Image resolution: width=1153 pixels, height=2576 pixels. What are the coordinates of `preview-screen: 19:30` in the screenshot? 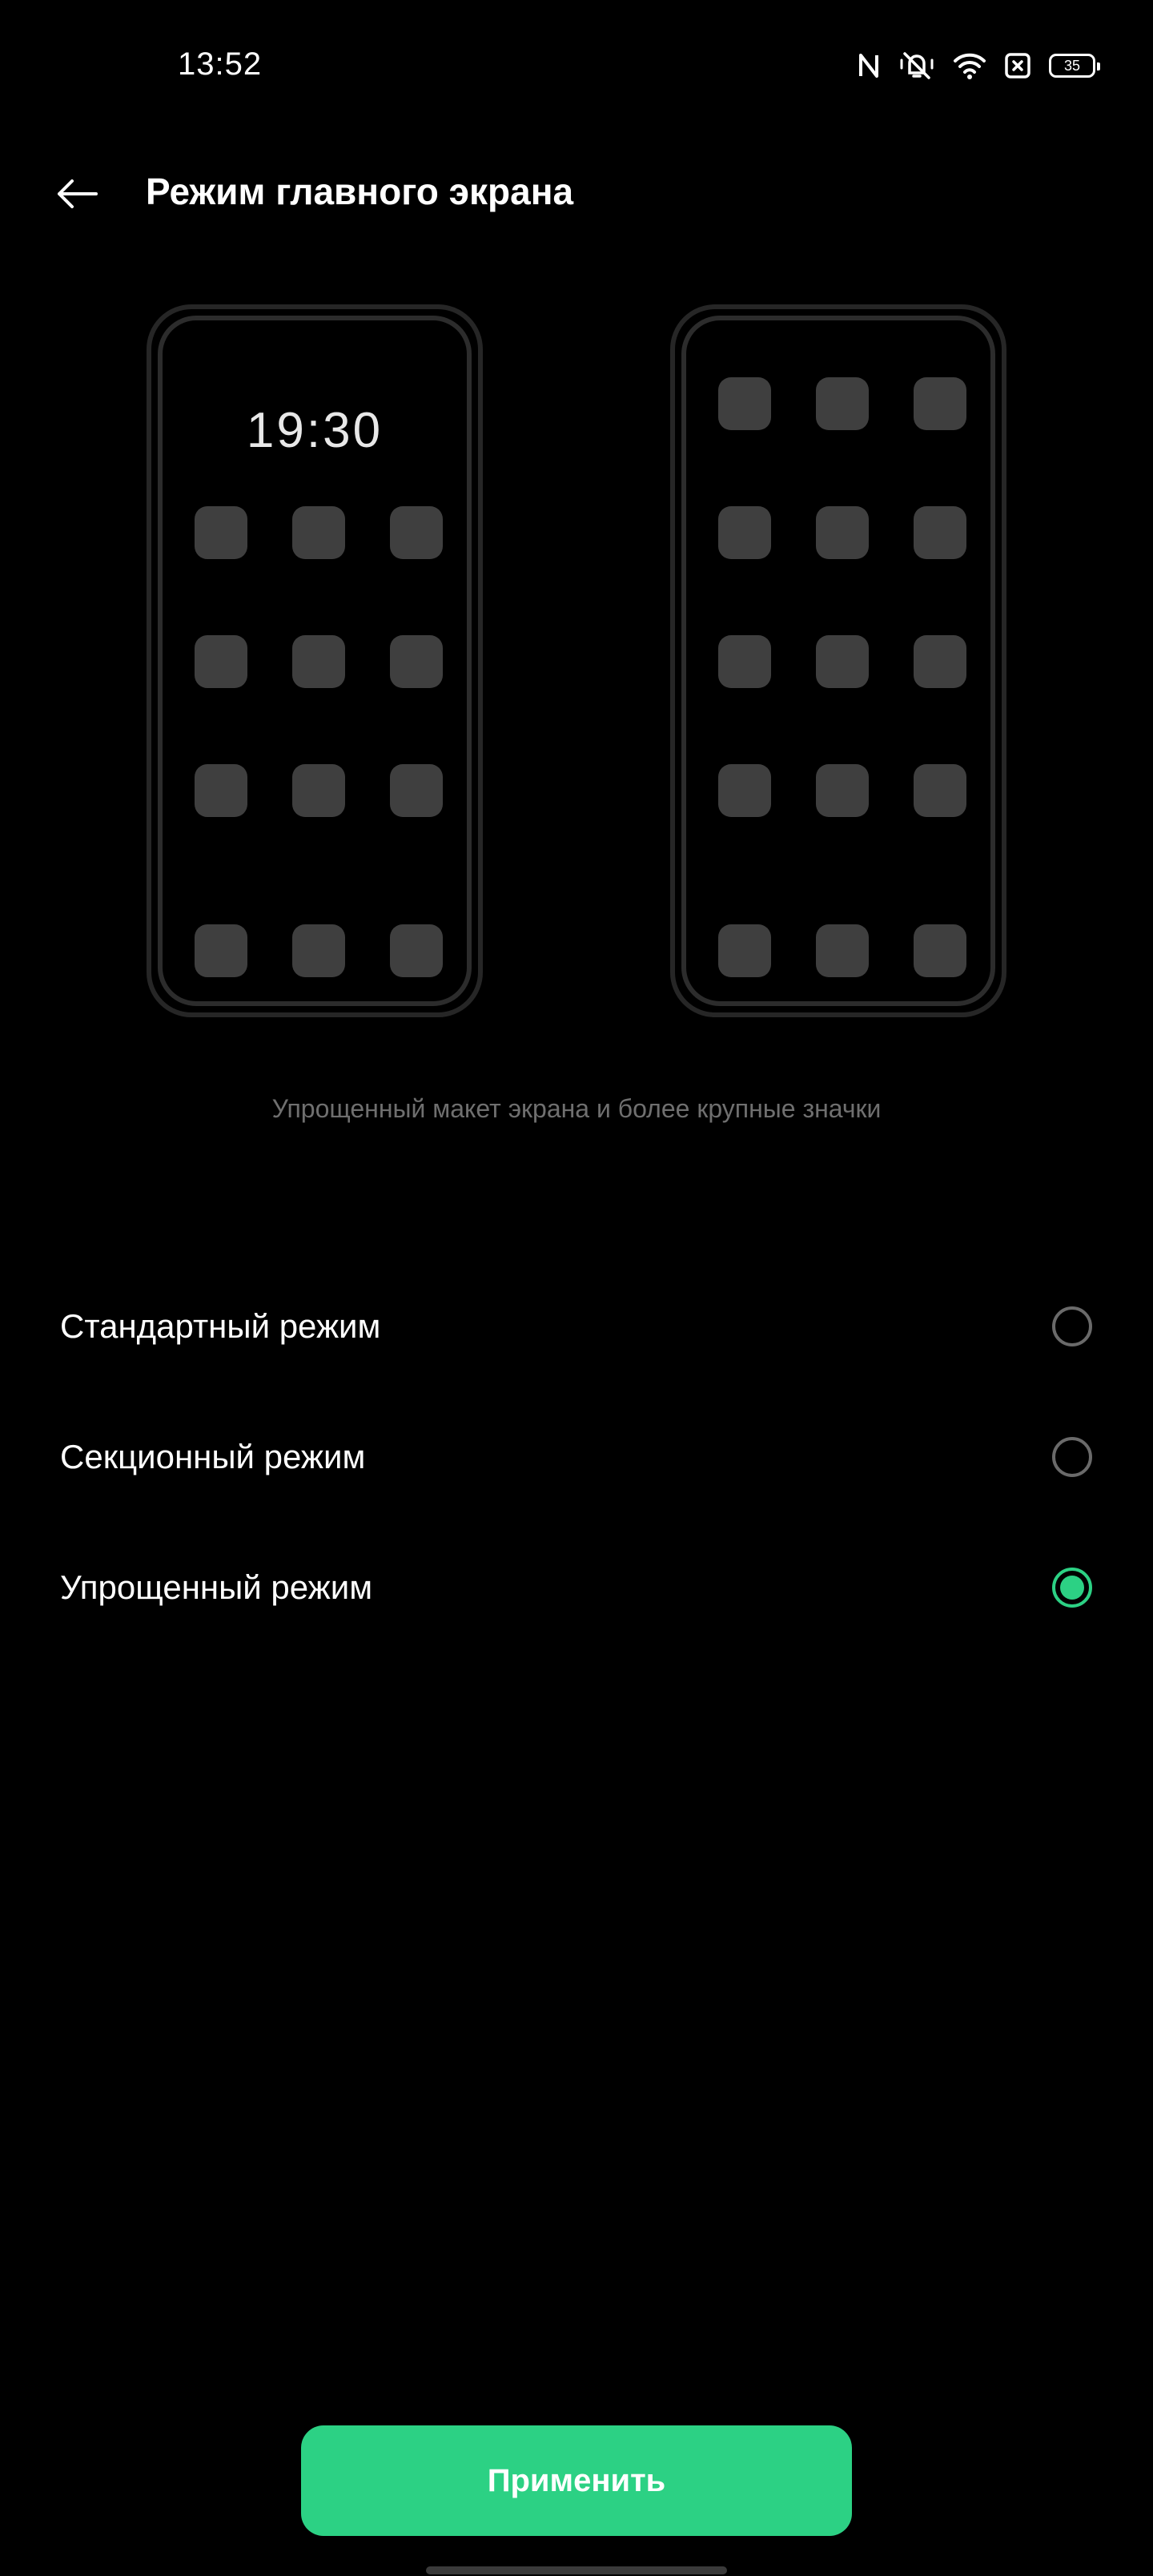 It's located at (315, 661).